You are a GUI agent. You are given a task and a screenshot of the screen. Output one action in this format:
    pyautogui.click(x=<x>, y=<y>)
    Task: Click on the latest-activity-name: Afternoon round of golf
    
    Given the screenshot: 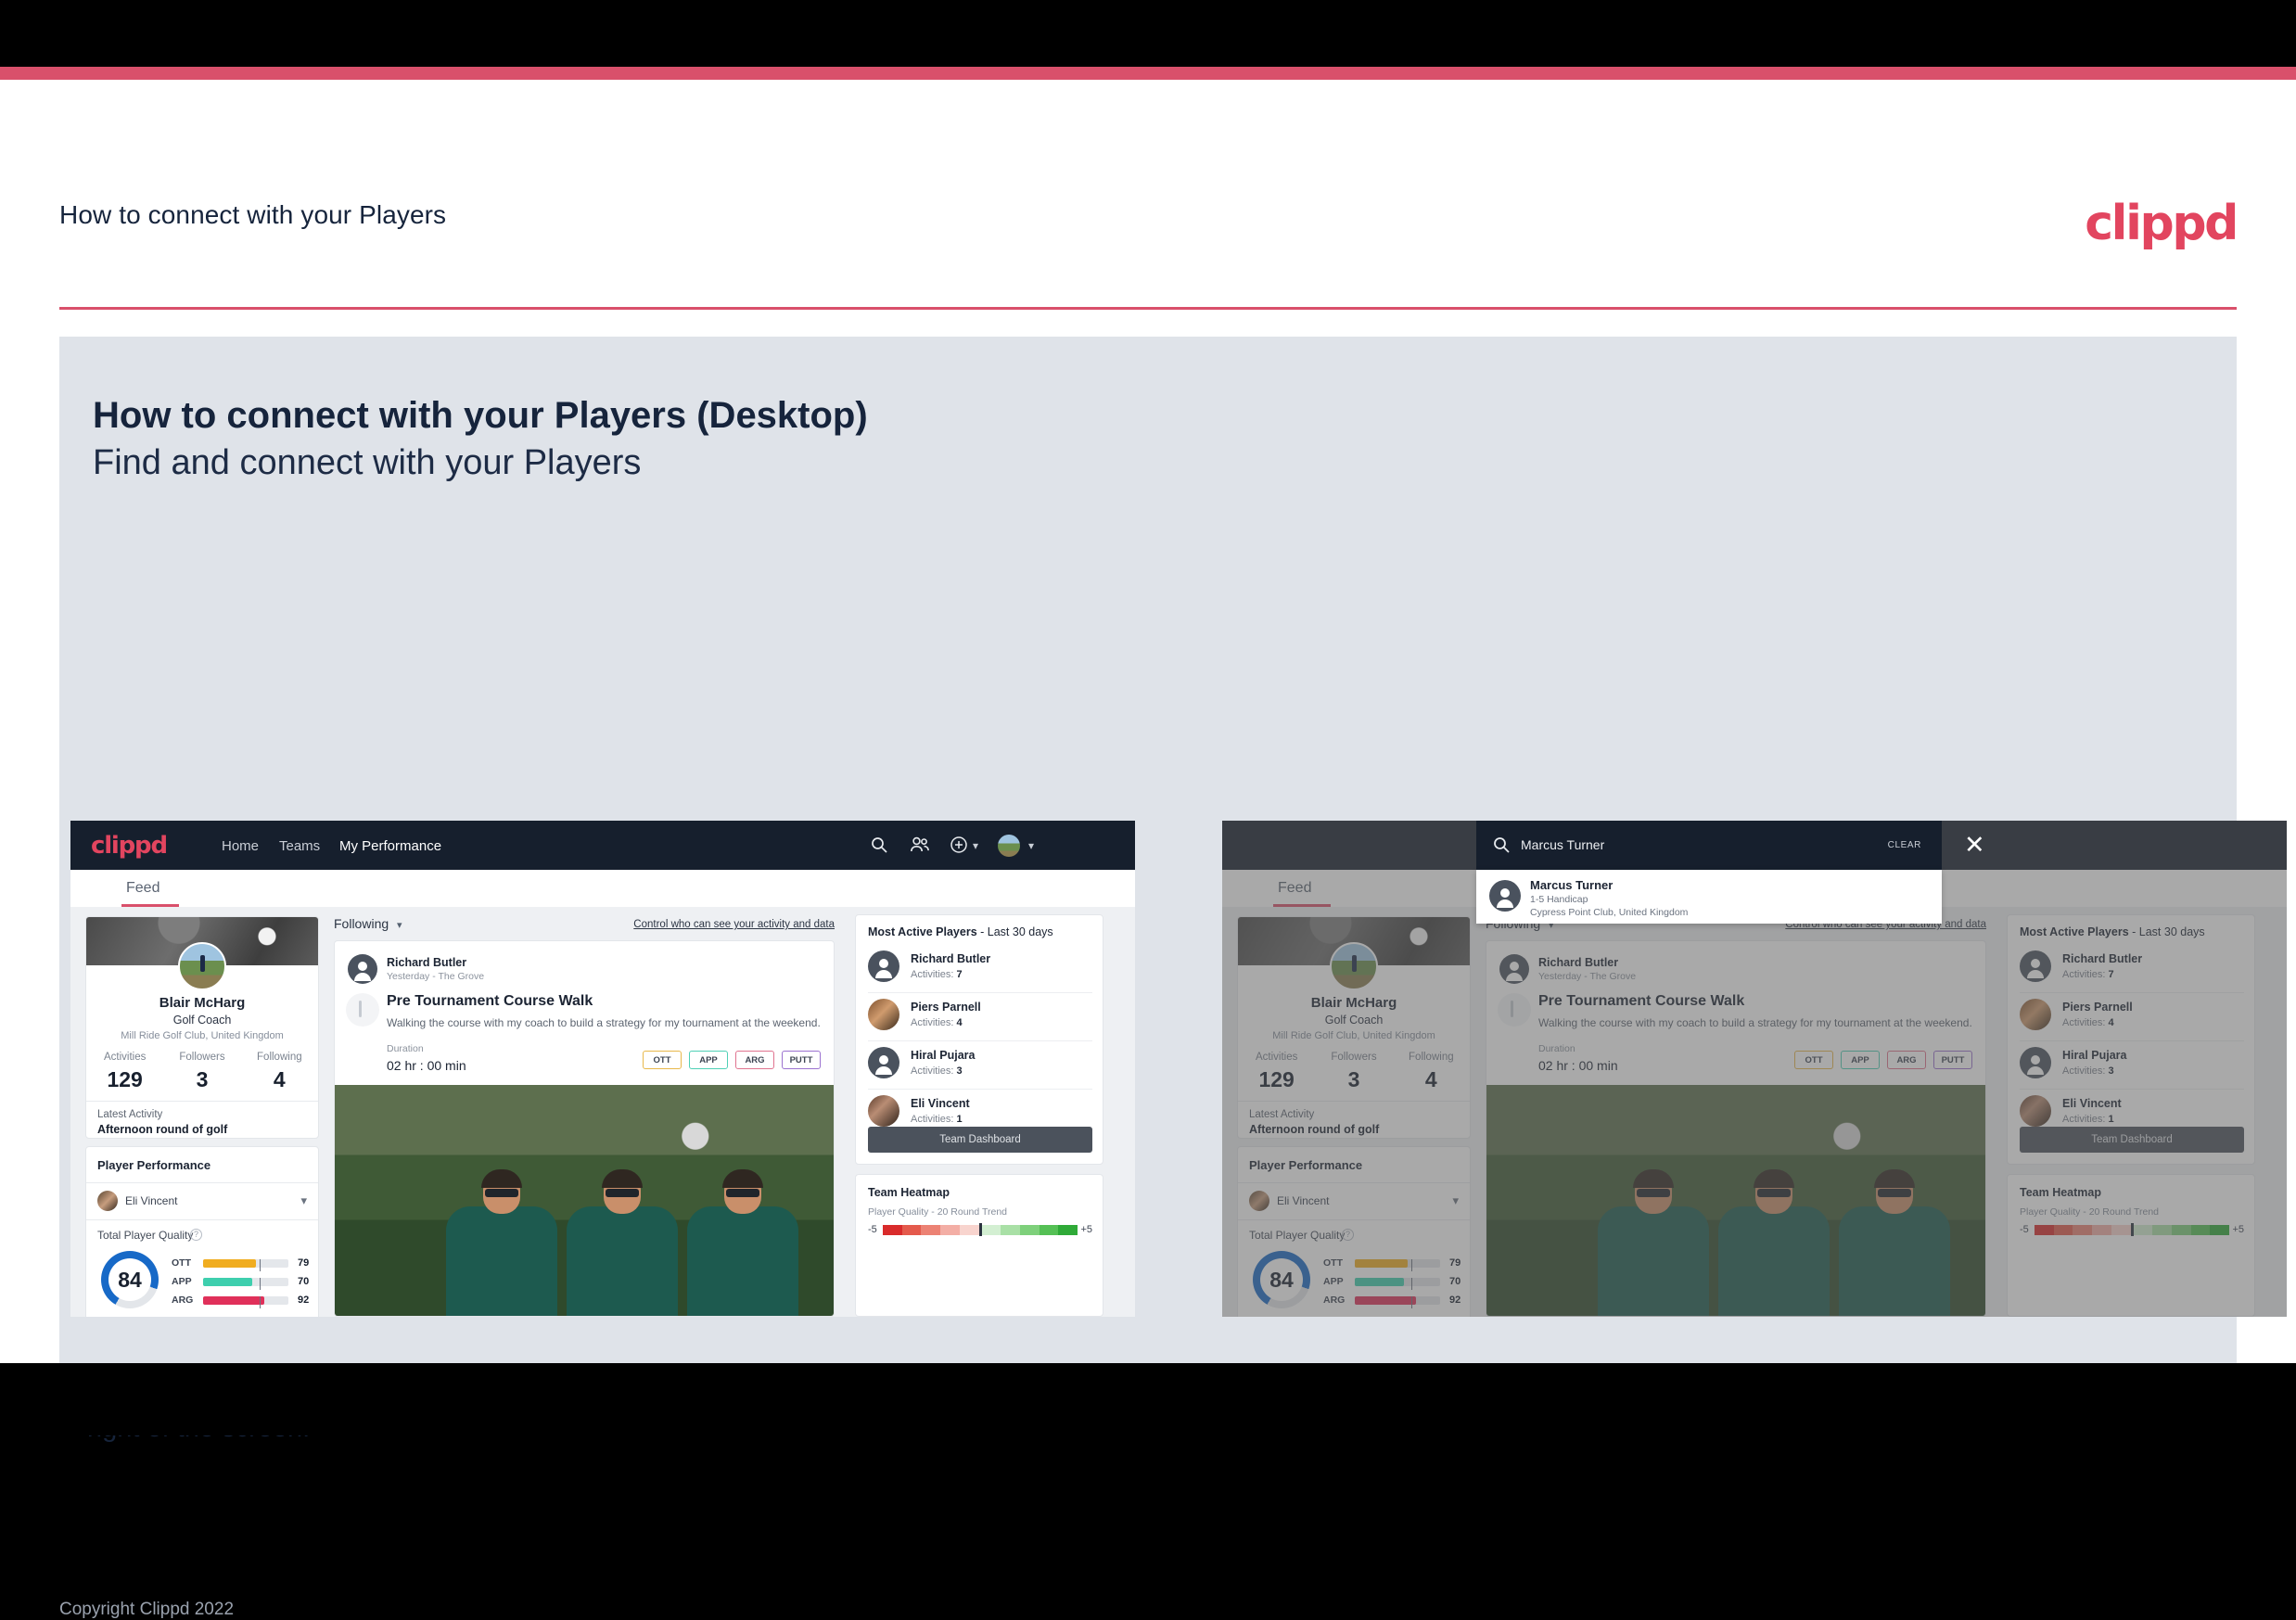 What is the action you would take?
    pyautogui.click(x=162, y=1129)
    